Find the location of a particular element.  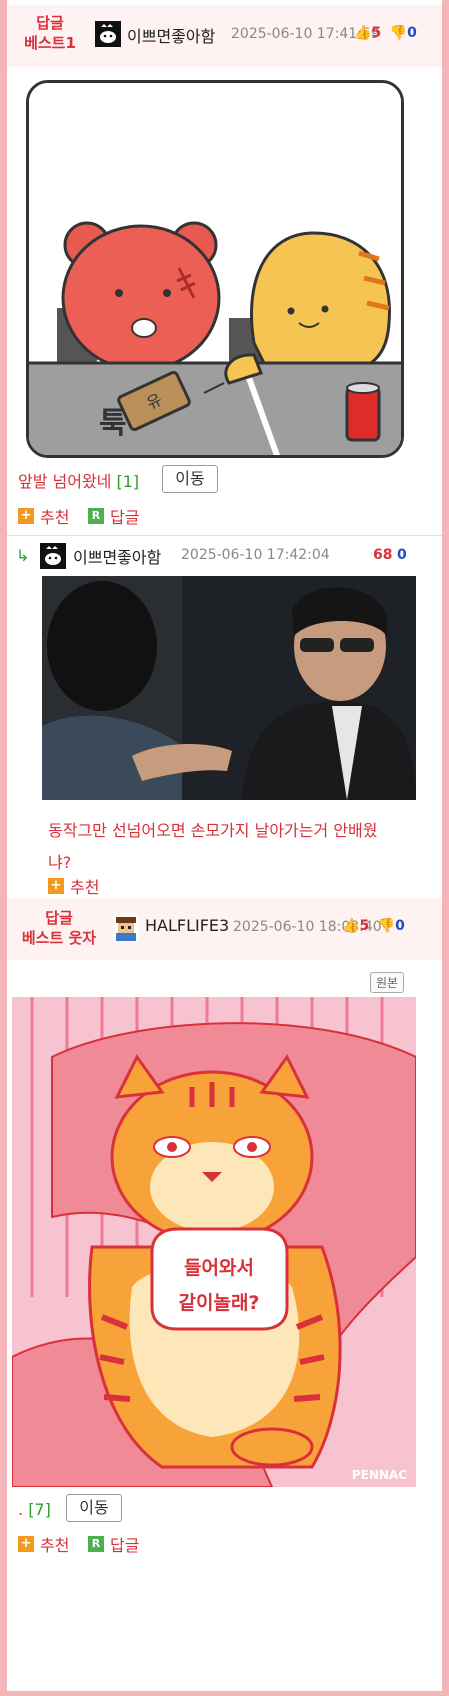

best-reply-badge: 답글 베스트1 is located at coordinates (50, 33).